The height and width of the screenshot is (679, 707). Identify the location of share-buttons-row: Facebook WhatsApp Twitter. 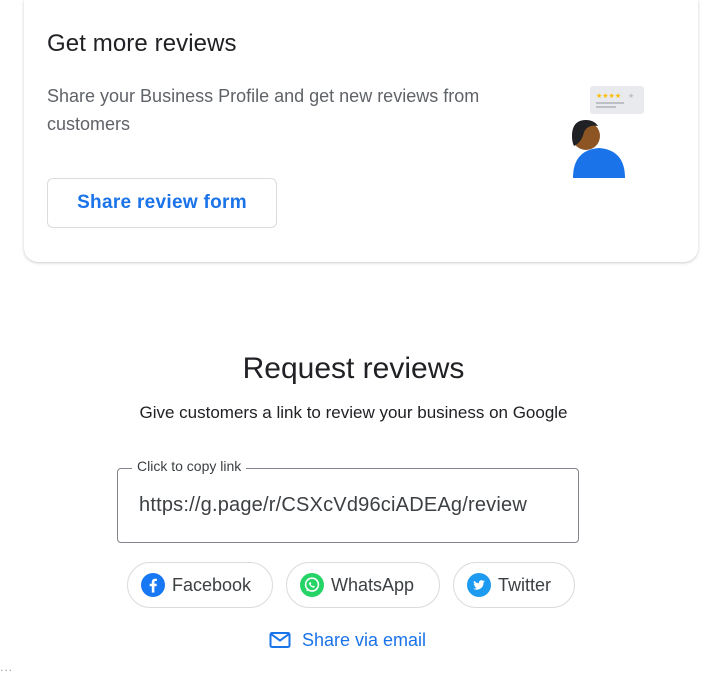
(353, 585).